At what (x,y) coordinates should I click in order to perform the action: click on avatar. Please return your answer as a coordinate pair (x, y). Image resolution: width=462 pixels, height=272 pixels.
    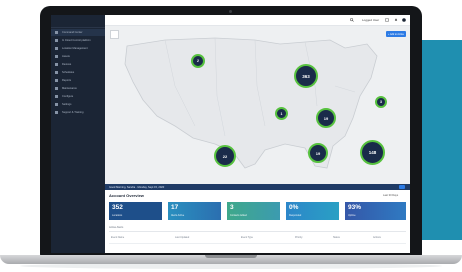
    Looking at the image, I should click on (404, 20).